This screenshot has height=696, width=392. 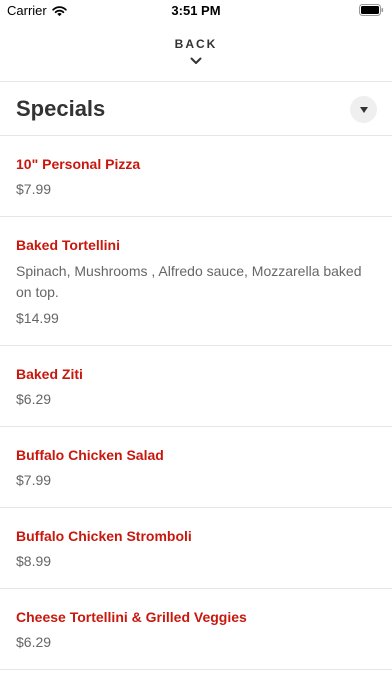 I want to click on menu-item: Buffalo Chicken Salad $7.99, so click(x=196, y=467).